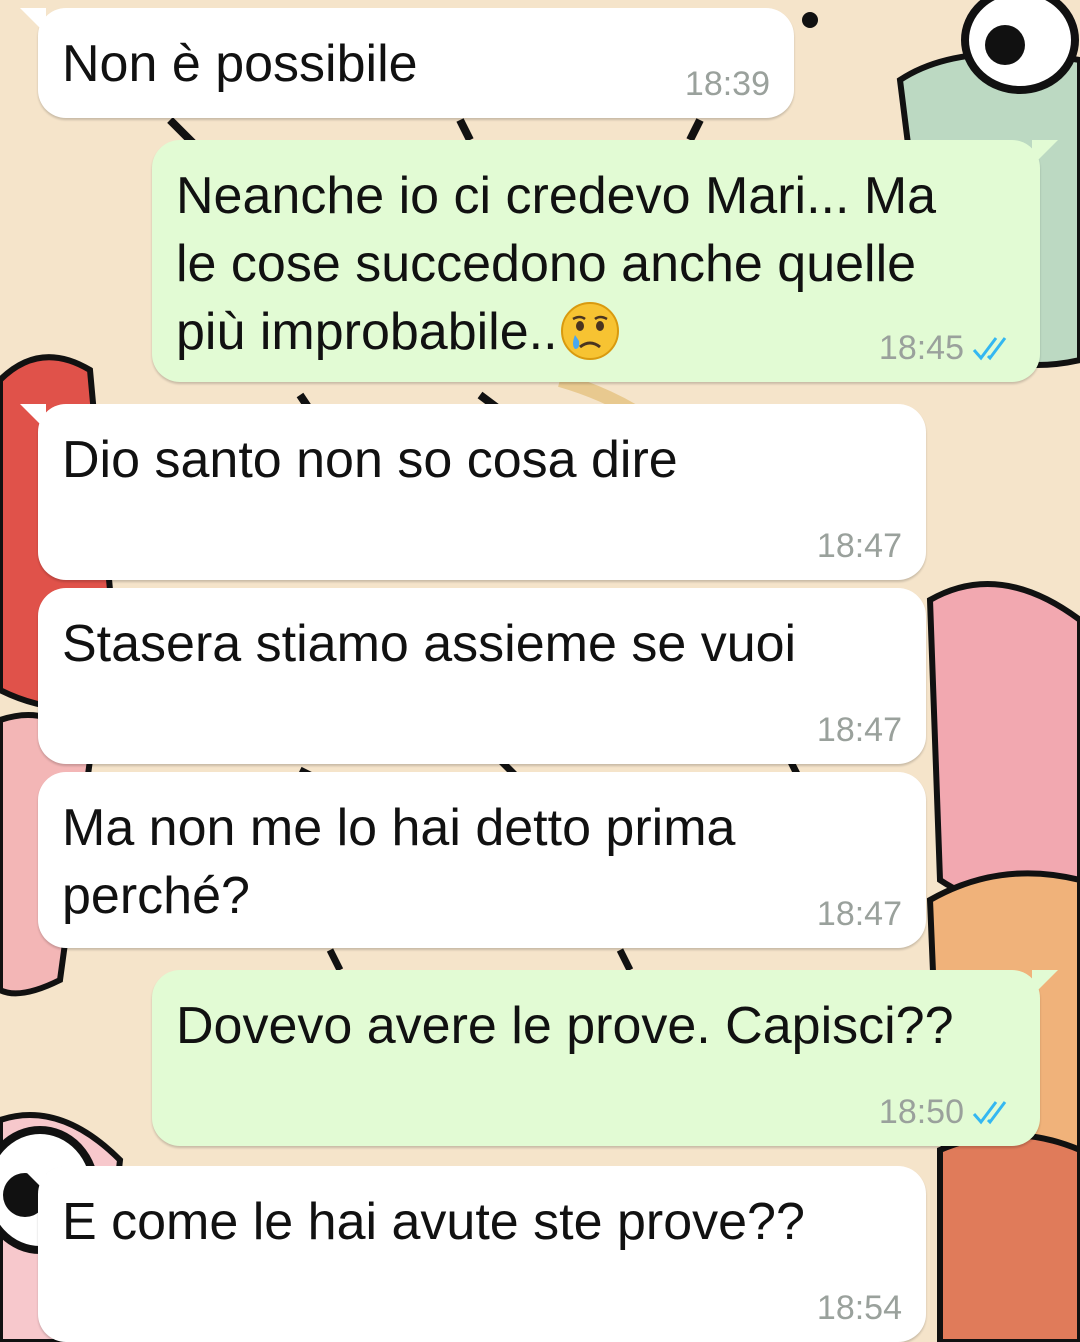 The height and width of the screenshot is (1342, 1080). What do you see at coordinates (473, 492) in the screenshot?
I see `message-bubble: Dio santo non so cosa dire 18:47` at bounding box center [473, 492].